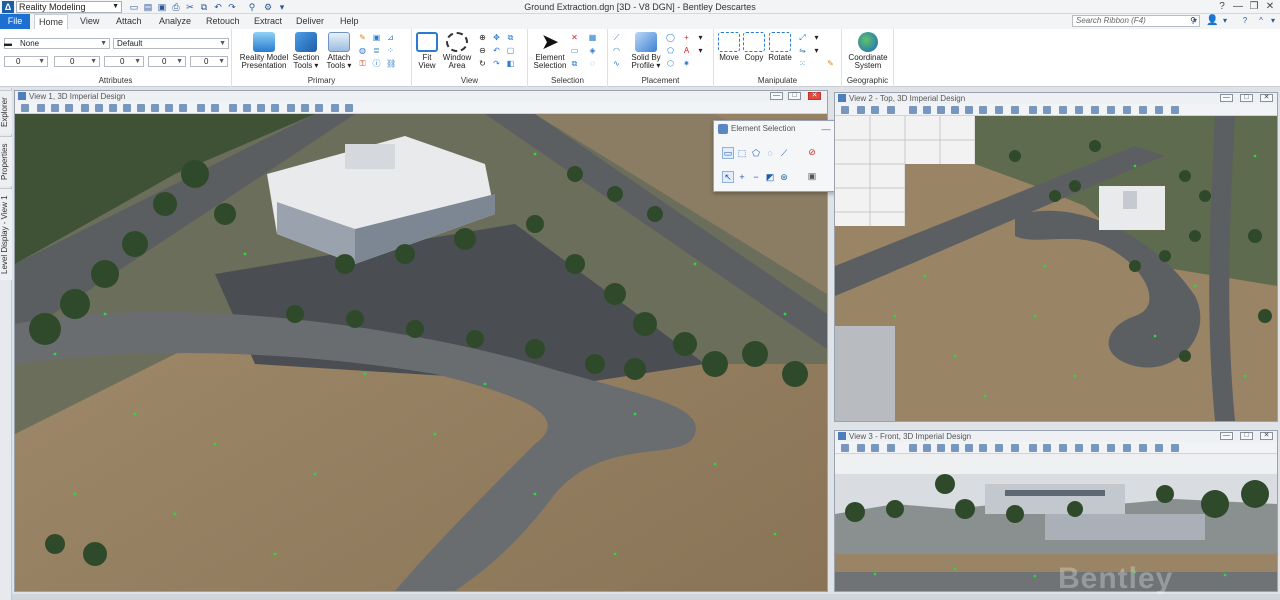 This screenshot has height=600, width=1280. I want to click on ribbon-minimize-icon: ^, so click(1261, 21).